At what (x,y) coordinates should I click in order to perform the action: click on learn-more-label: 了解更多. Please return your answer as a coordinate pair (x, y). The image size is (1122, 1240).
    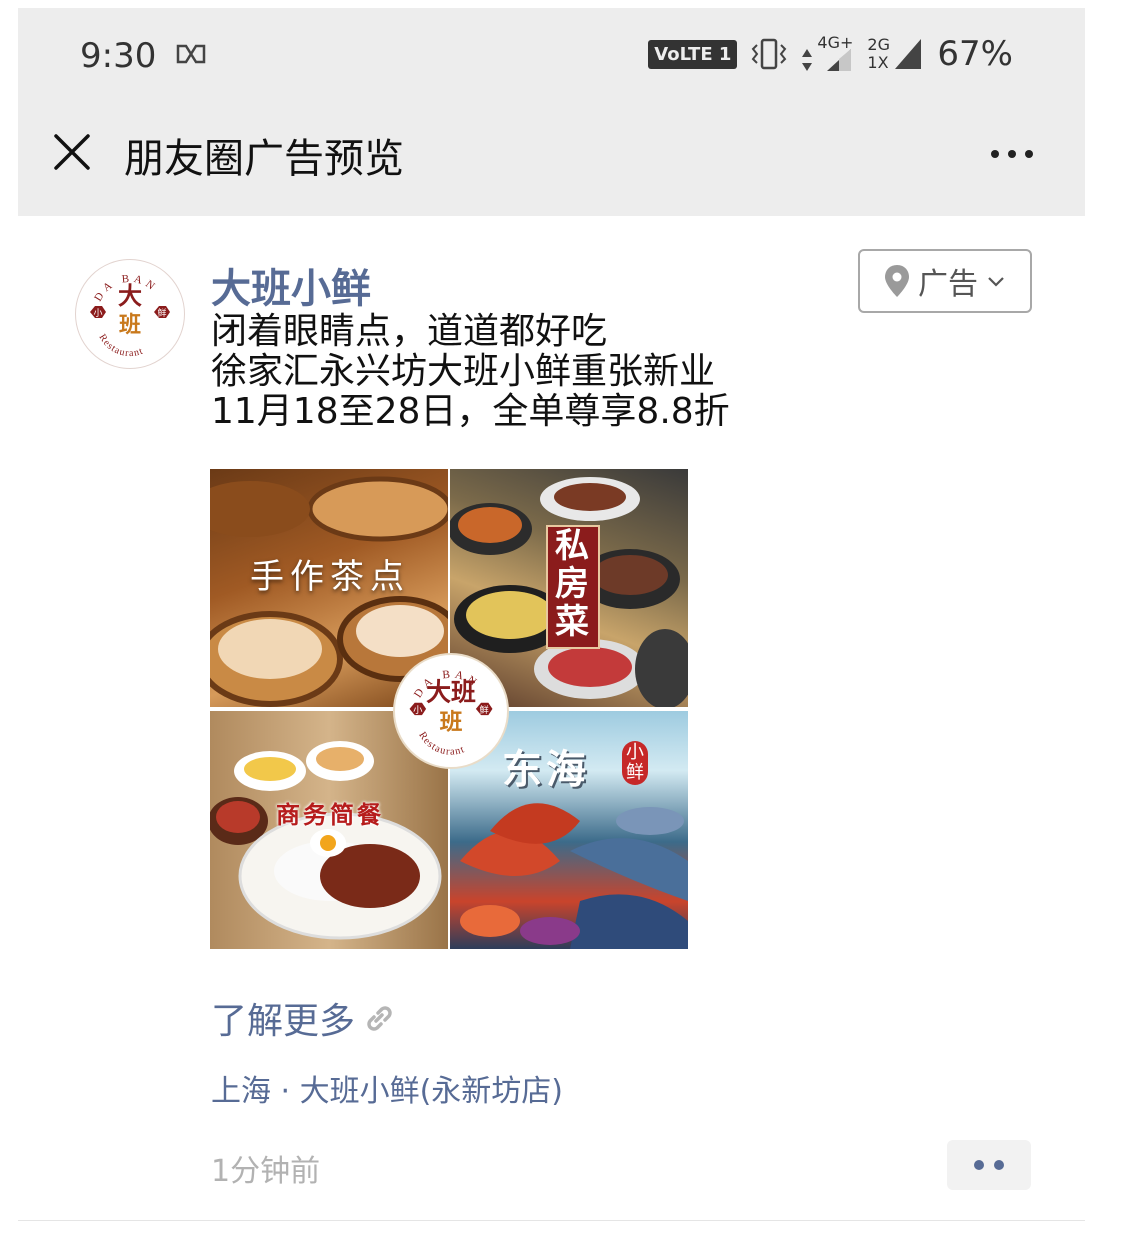
    Looking at the image, I should click on (283, 1021).